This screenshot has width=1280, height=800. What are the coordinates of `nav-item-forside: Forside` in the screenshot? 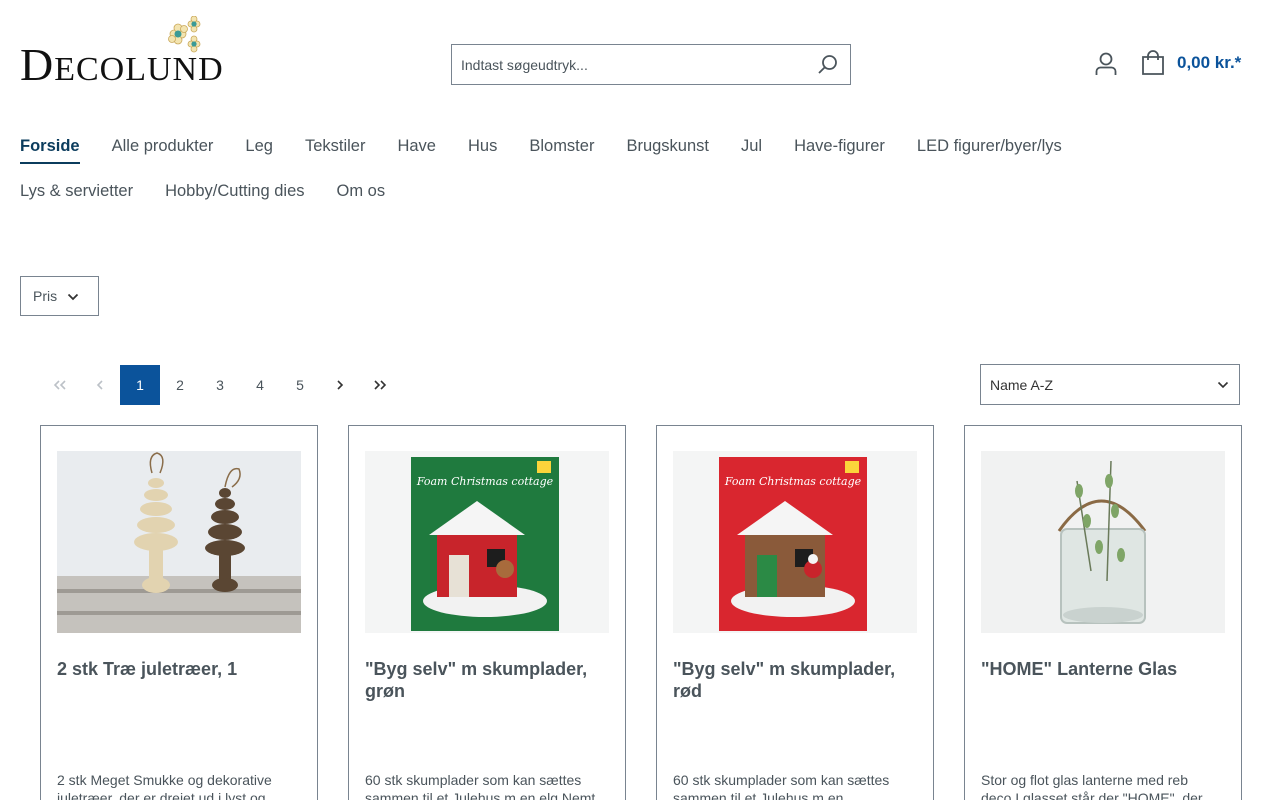 It's located at (50, 149).